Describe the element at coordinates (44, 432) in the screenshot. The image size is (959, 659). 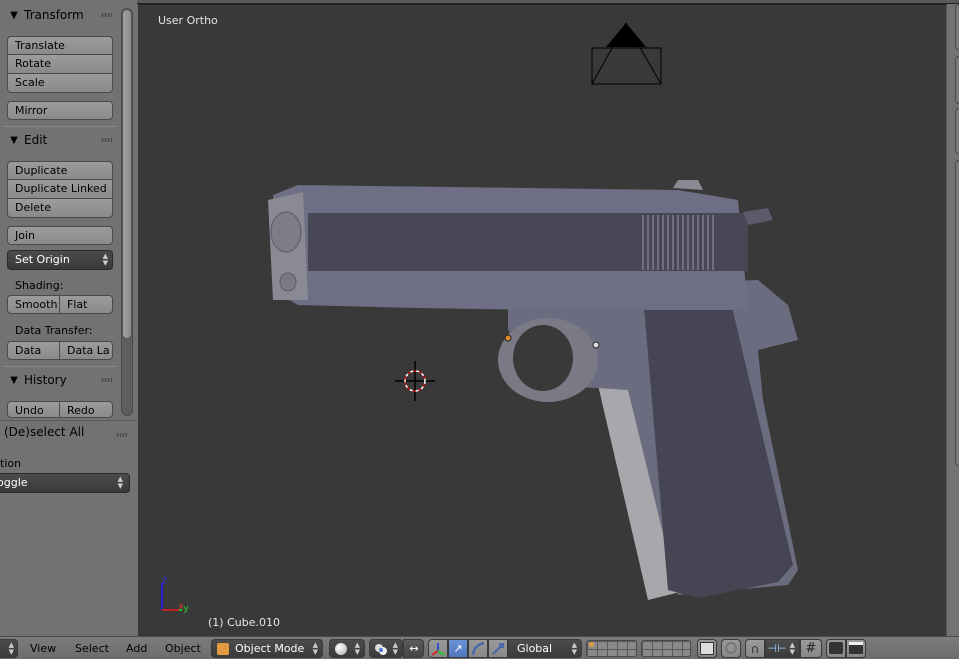
I see `operator-title: (De)select All` at that location.